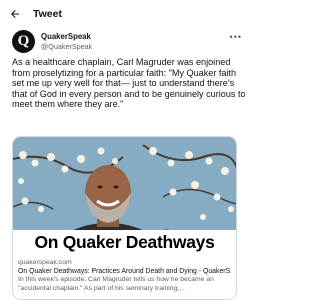 Image resolution: width=320 pixels, height=300 pixels. Describe the element at coordinates (15, 14) in the screenshot. I see `arrow-left-icon` at that location.